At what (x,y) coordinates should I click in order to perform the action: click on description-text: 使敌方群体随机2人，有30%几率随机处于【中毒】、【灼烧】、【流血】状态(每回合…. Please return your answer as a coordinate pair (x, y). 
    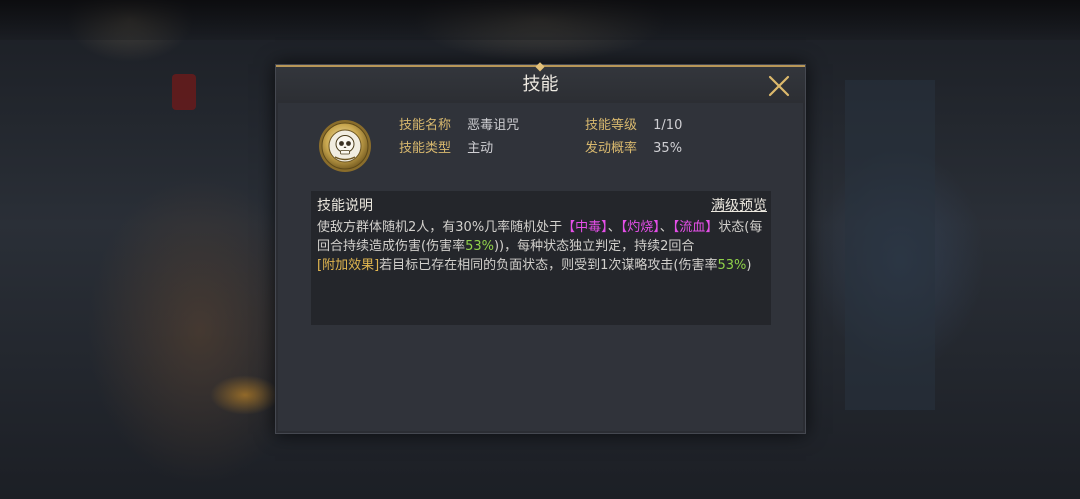
    Looking at the image, I should click on (542, 246).